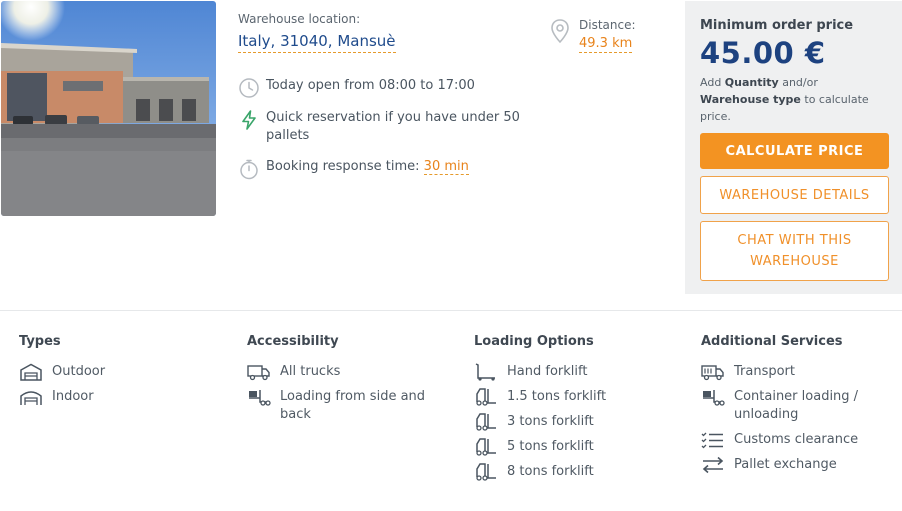 This screenshot has height=511, width=902. Describe the element at coordinates (794, 251) in the screenshot. I see `chat-warehouse-button: CHAT WITH THIS WAREHOUSE` at that location.